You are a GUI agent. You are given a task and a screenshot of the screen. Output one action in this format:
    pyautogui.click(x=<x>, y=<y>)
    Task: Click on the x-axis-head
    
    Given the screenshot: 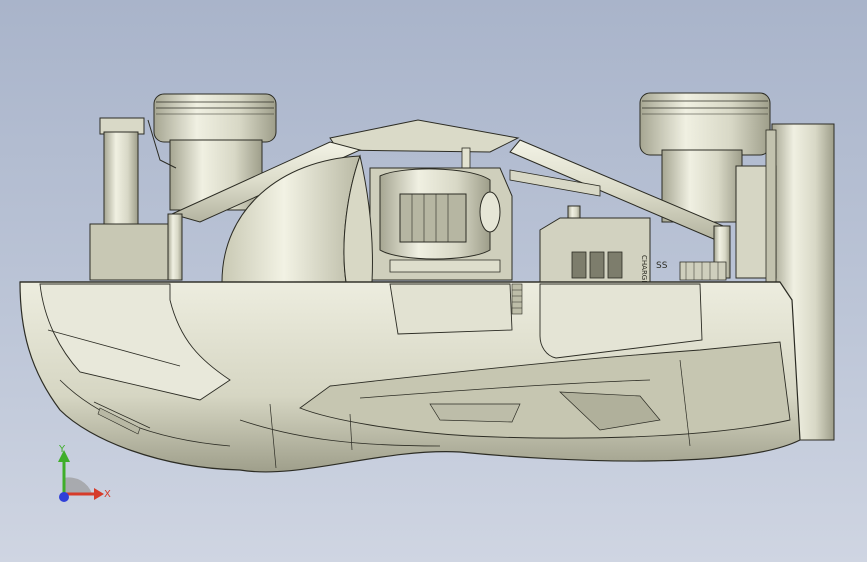 What is the action you would take?
    pyautogui.click(x=99, y=494)
    